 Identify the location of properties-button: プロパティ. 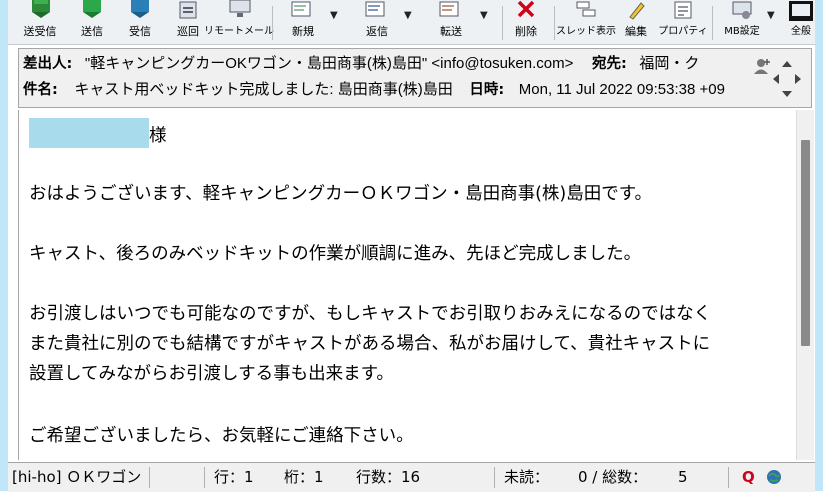
(683, 22).